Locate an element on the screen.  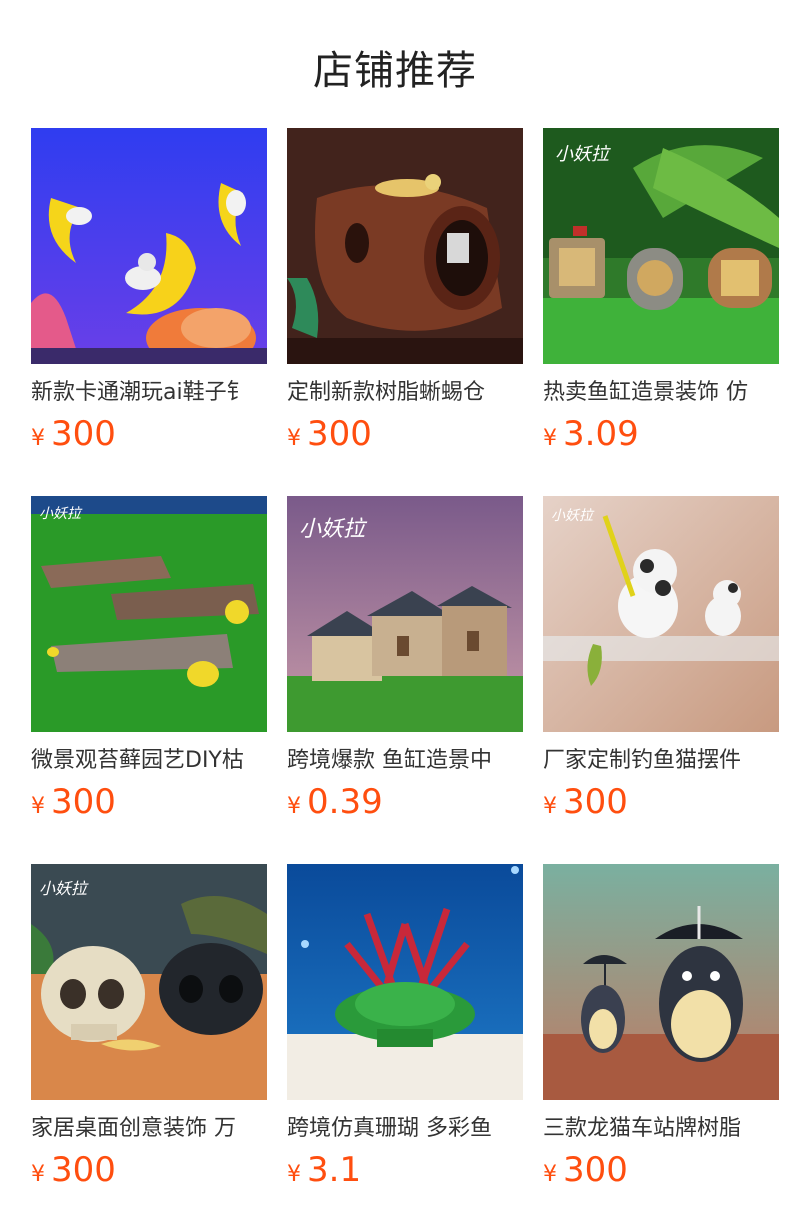
product-card: 定制新款树脂蜥蜴仓 ¥300 is located at coordinates (405, 293).